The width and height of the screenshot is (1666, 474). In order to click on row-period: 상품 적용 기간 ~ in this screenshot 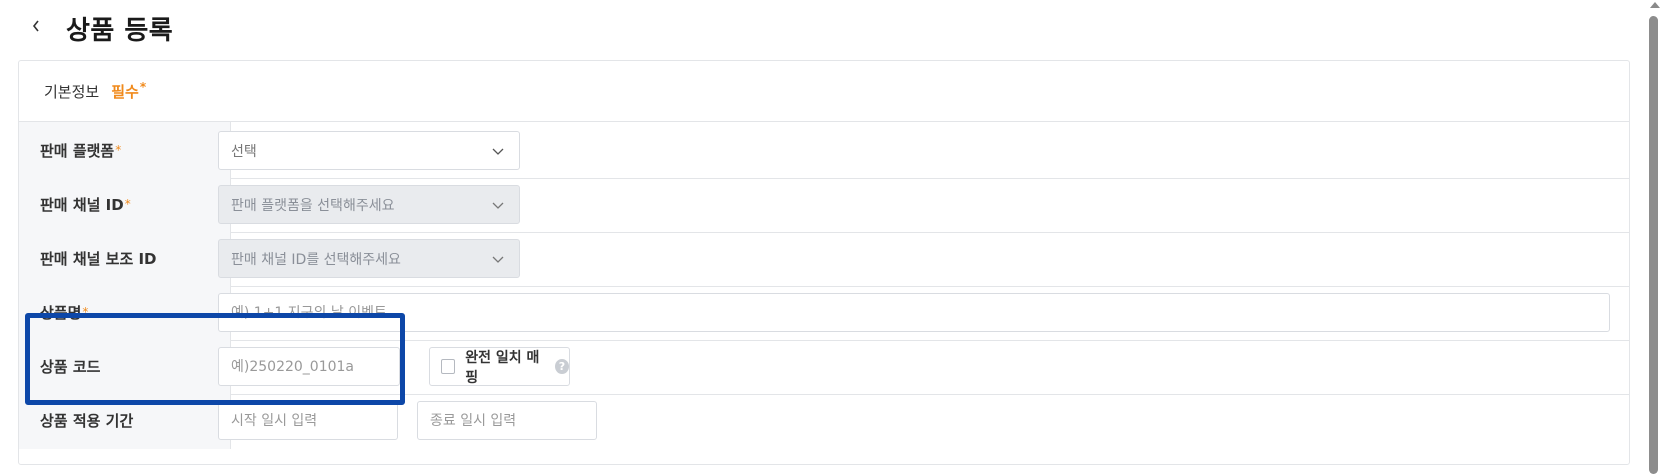, I will do `click(824, 420)`.